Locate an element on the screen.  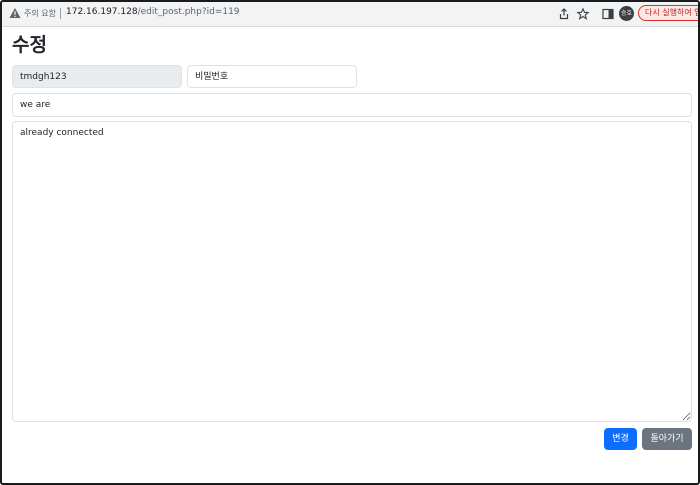
profile-avatar: 승호 is located at coordinates (626, 13).